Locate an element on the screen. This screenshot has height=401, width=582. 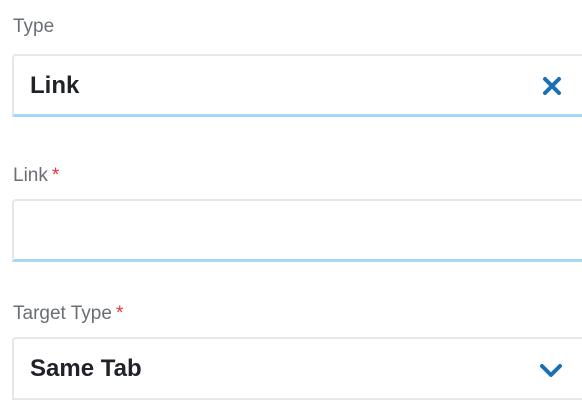
link-label-text: Link is located at coordinates (30, 175).